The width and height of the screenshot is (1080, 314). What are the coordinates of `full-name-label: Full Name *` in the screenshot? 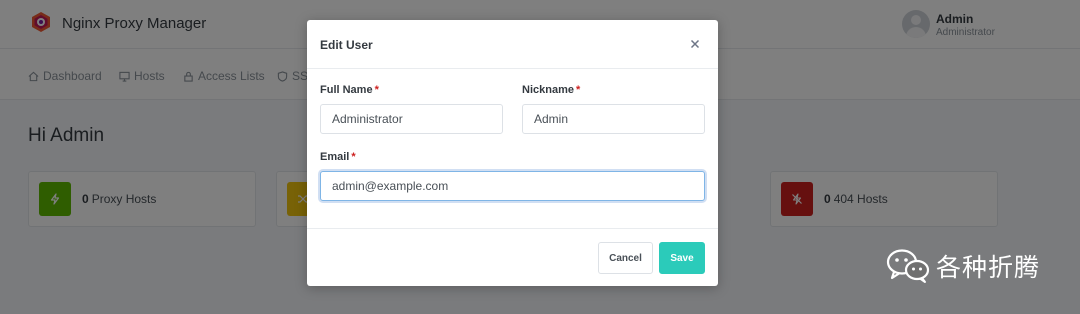 It's located at (349, 90).